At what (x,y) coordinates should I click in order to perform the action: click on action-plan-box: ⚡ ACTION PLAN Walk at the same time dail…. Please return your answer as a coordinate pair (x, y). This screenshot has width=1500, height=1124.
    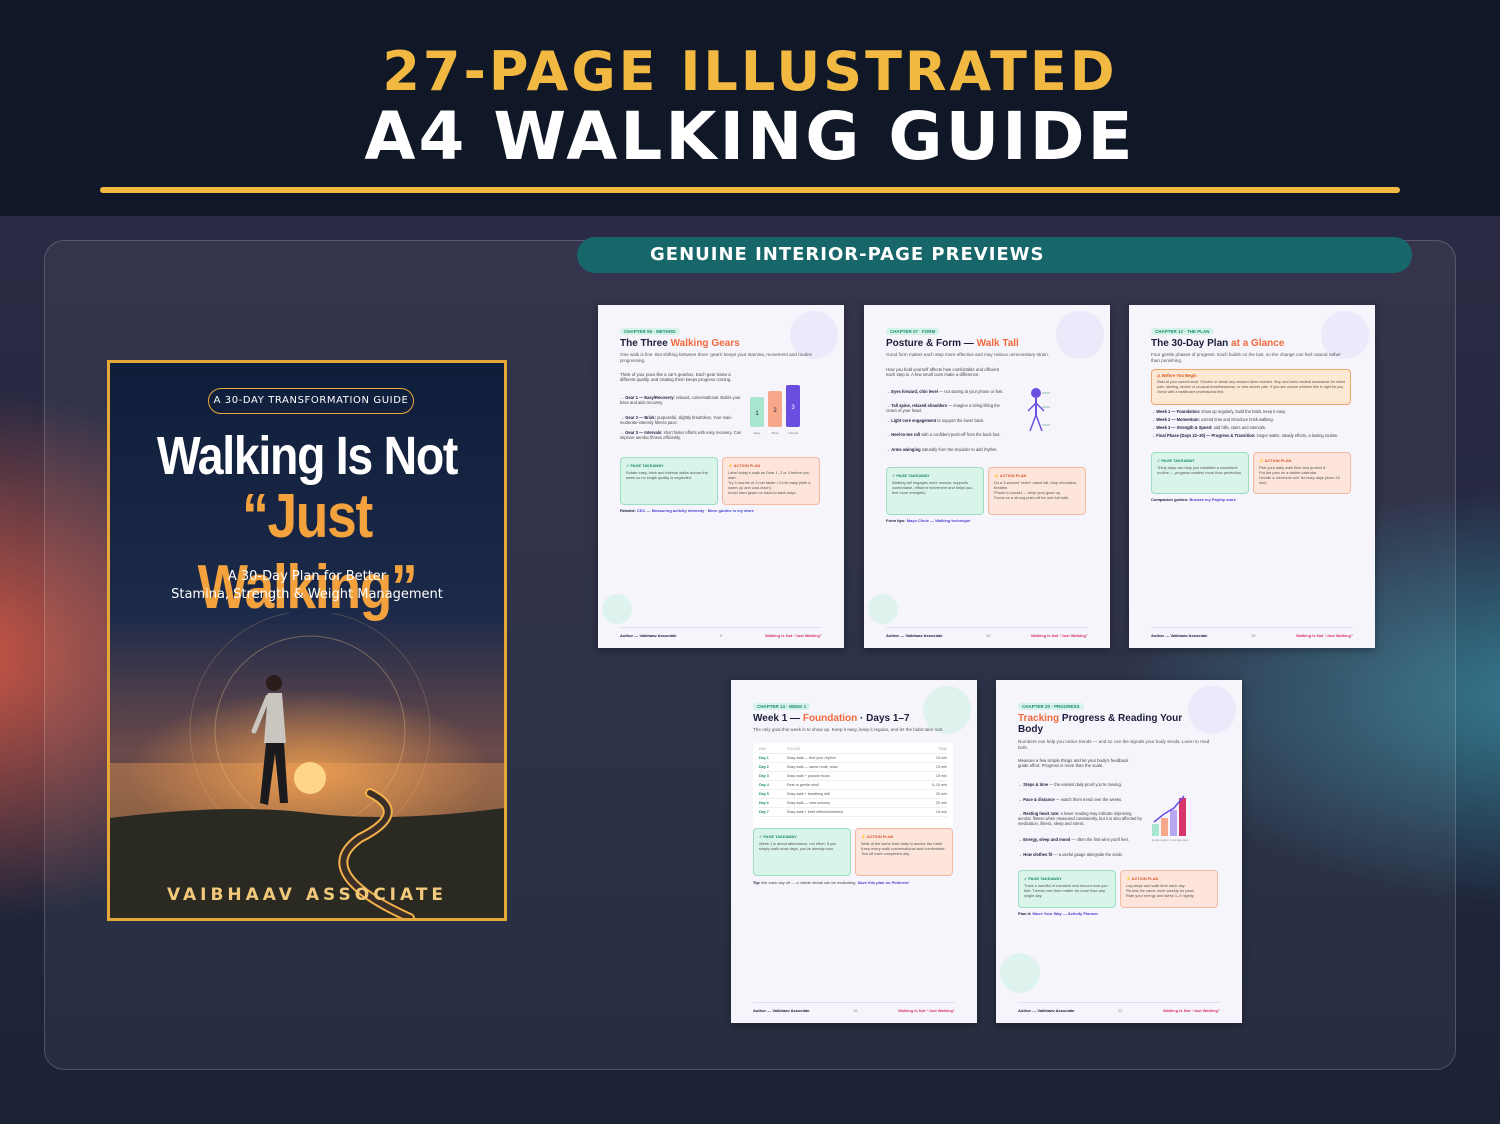
    Looking at the image, I should click on (904, 852).